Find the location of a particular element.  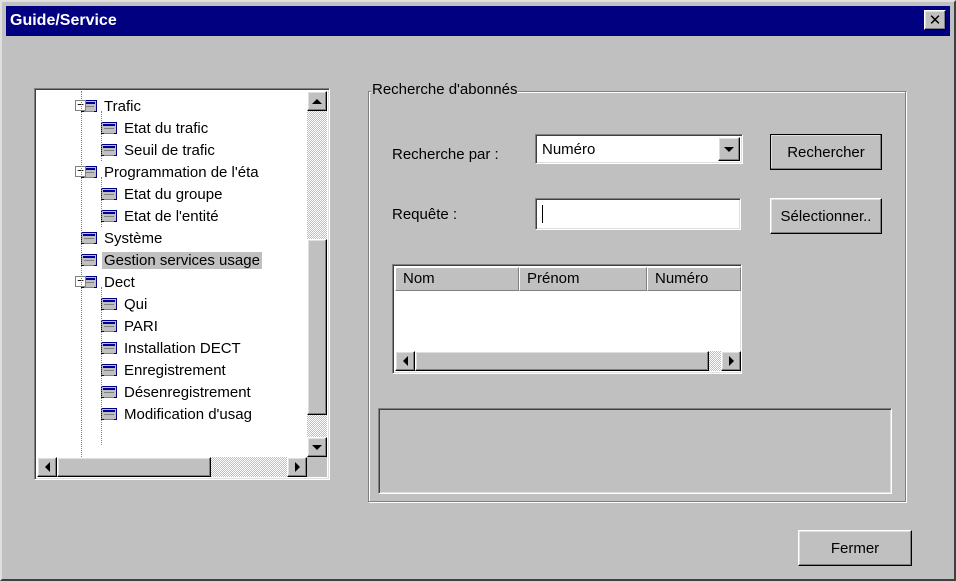

tree-item-label: Installation DECT is located at coordinates (182, 348).